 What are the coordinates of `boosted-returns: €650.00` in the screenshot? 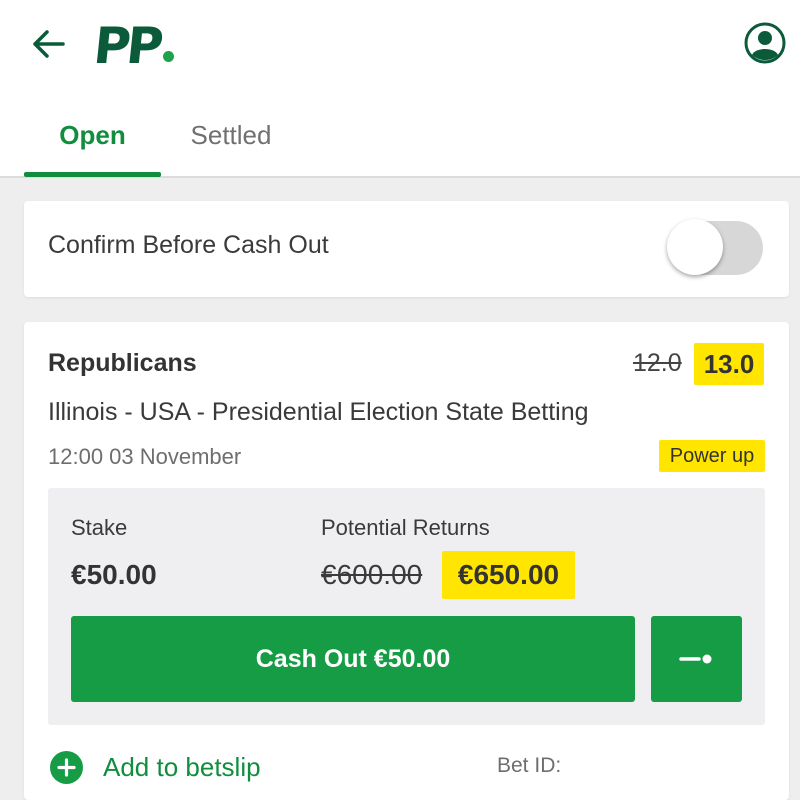 It's located at (508, 575).